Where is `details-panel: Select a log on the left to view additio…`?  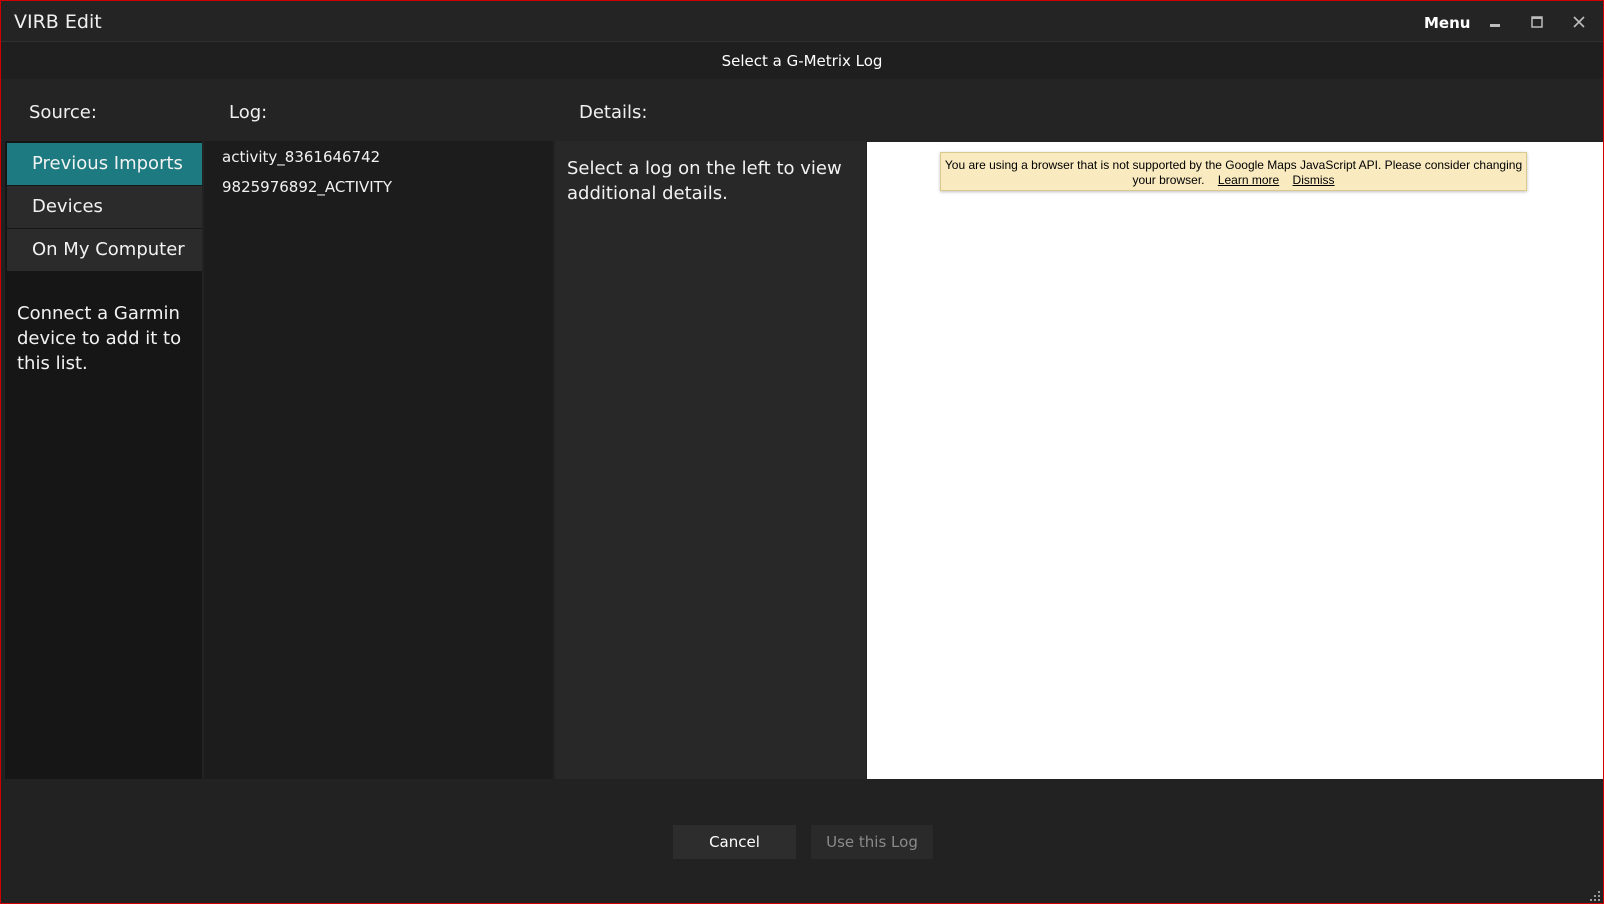
details-panel: Select a log on the left to view additio… is located at coordinates (710, 460).